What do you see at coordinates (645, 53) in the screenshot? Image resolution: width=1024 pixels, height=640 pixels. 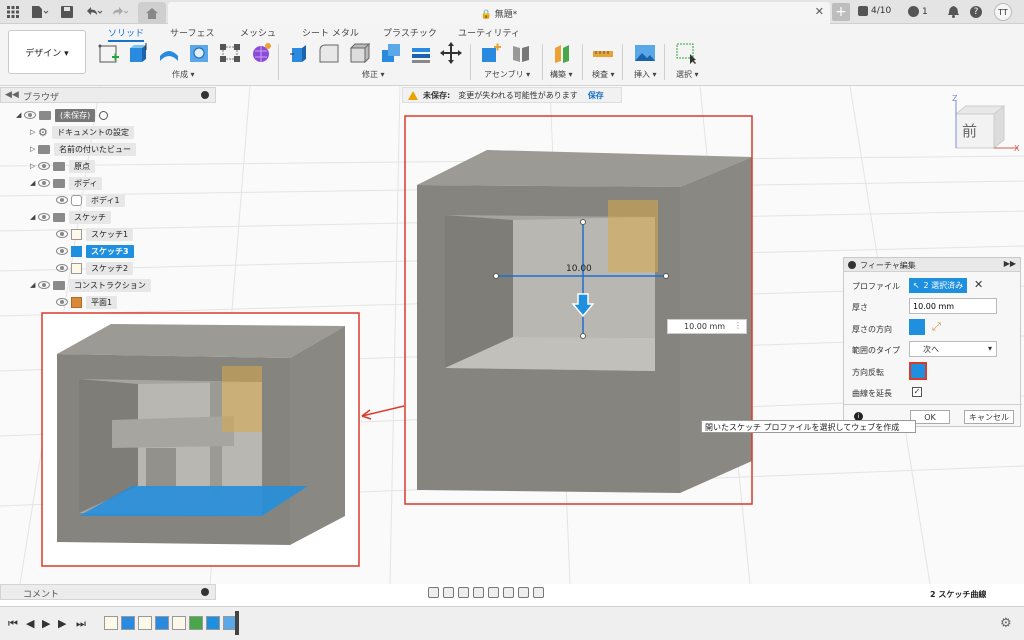 I see `insert-image-icon` at bounding box center [645, 53].